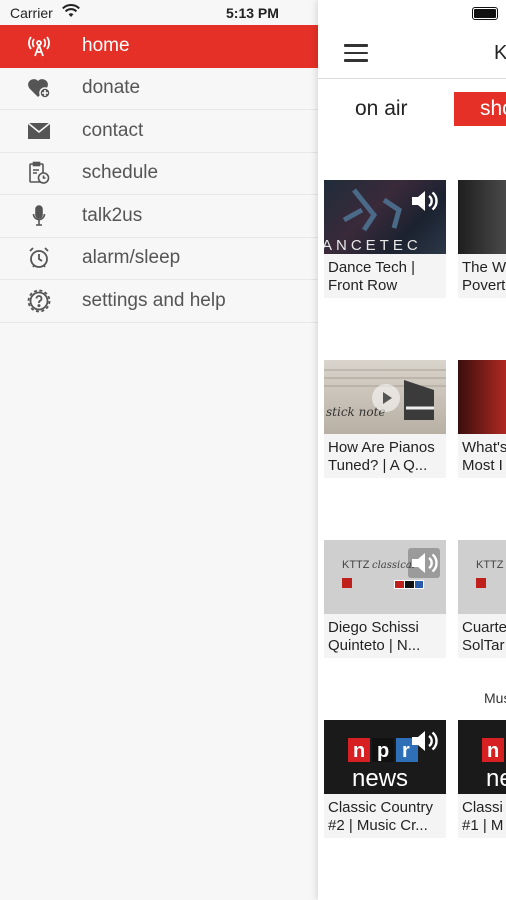 Image resolution: width=506 pixels, height=900 pixels. Describe the element at coordinates (485, 13) in the screenshot. I see `battery-icon` at that location.